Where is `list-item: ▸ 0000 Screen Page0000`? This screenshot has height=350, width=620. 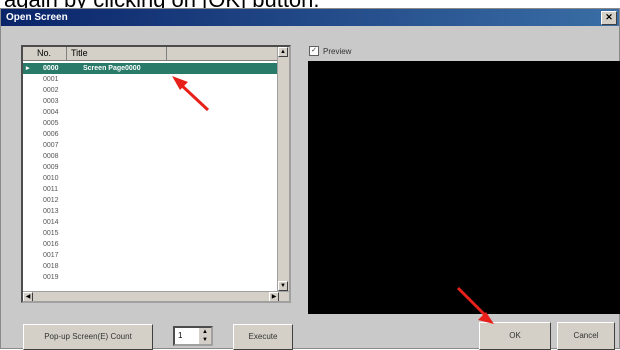 list-item: ▸ 0000 Screen Page0000 is located at coordinates (151, 68).